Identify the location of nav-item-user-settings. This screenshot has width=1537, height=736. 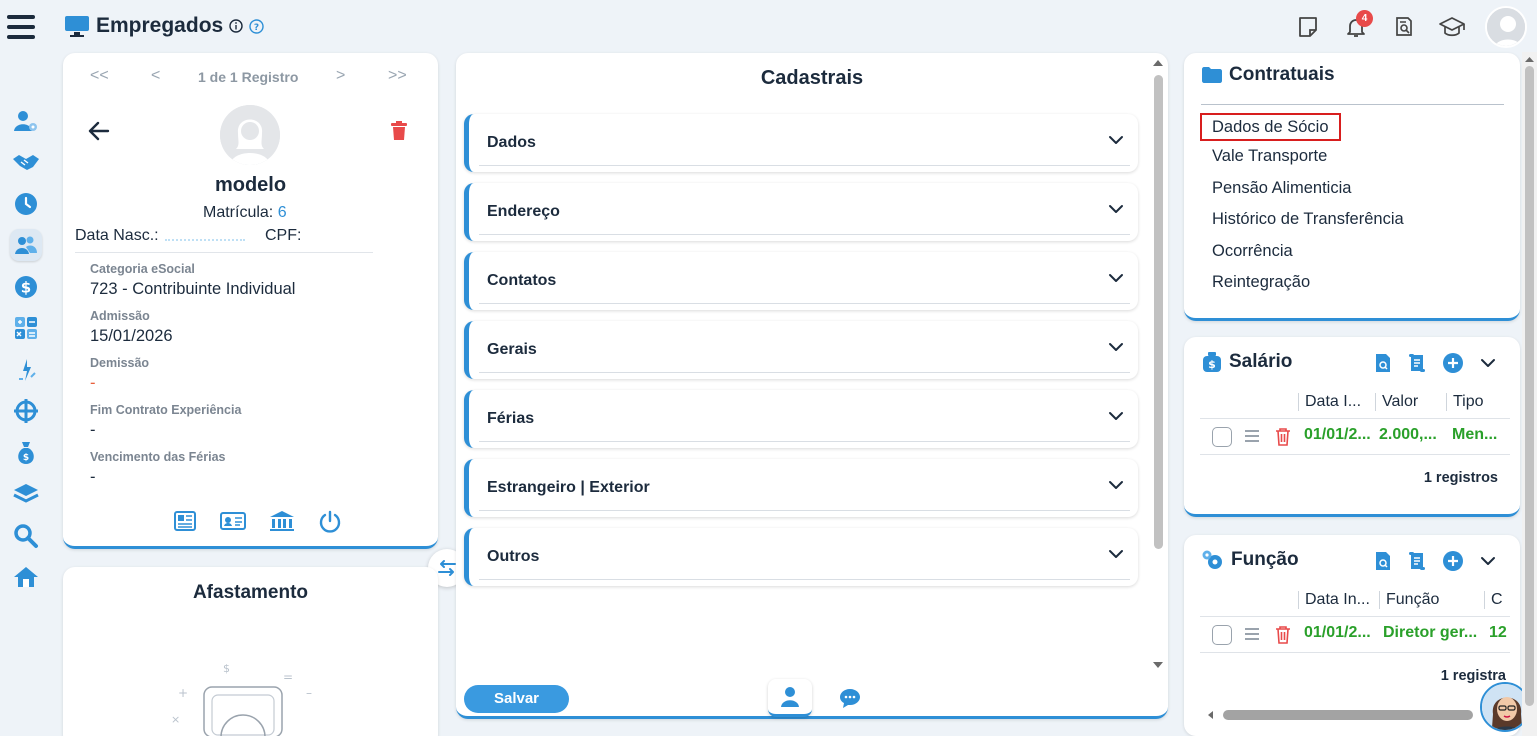
(26, 121).